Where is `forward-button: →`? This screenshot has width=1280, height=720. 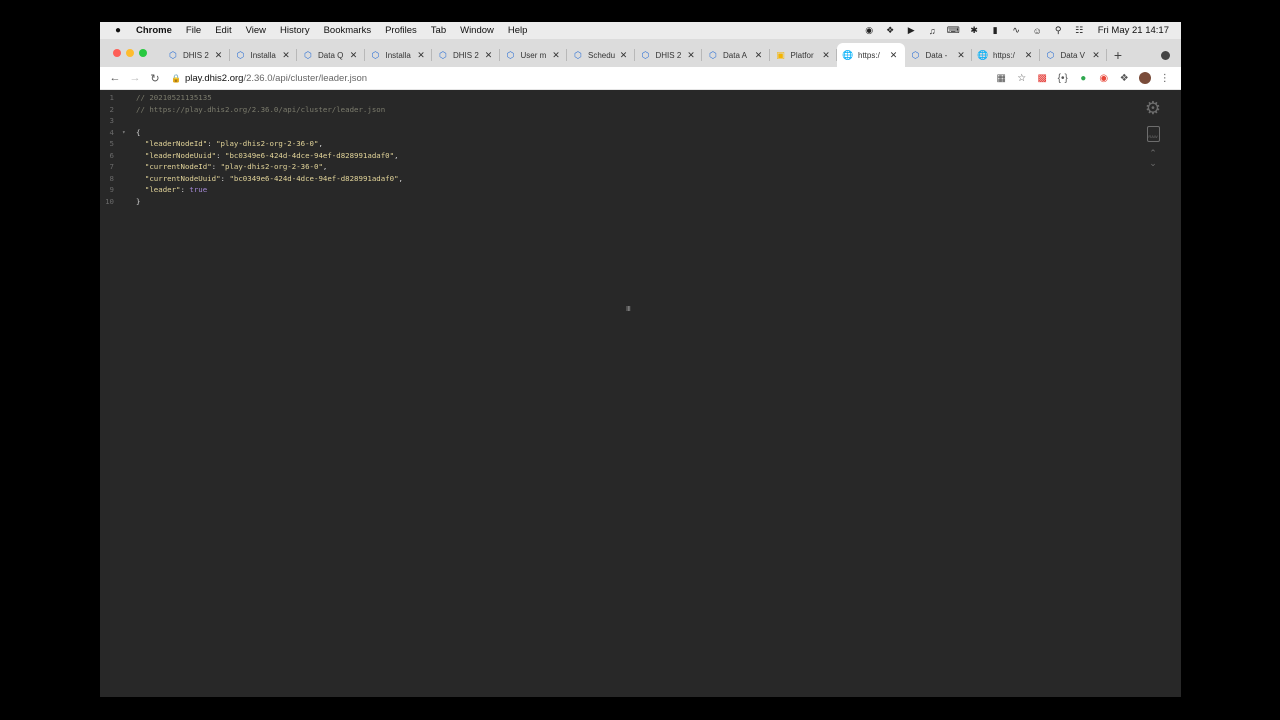
forward-button: → is located at coordinates (135, 78).